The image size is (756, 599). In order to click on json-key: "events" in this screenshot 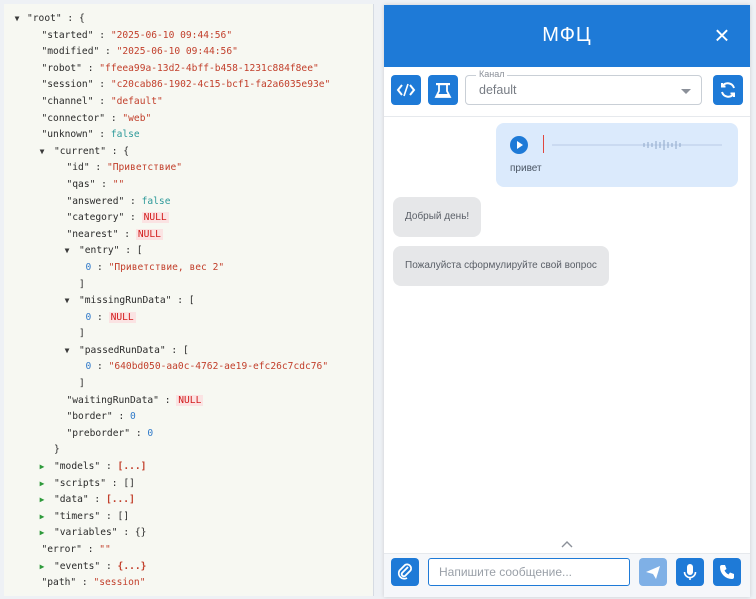, I will do `click(77, 566)`.